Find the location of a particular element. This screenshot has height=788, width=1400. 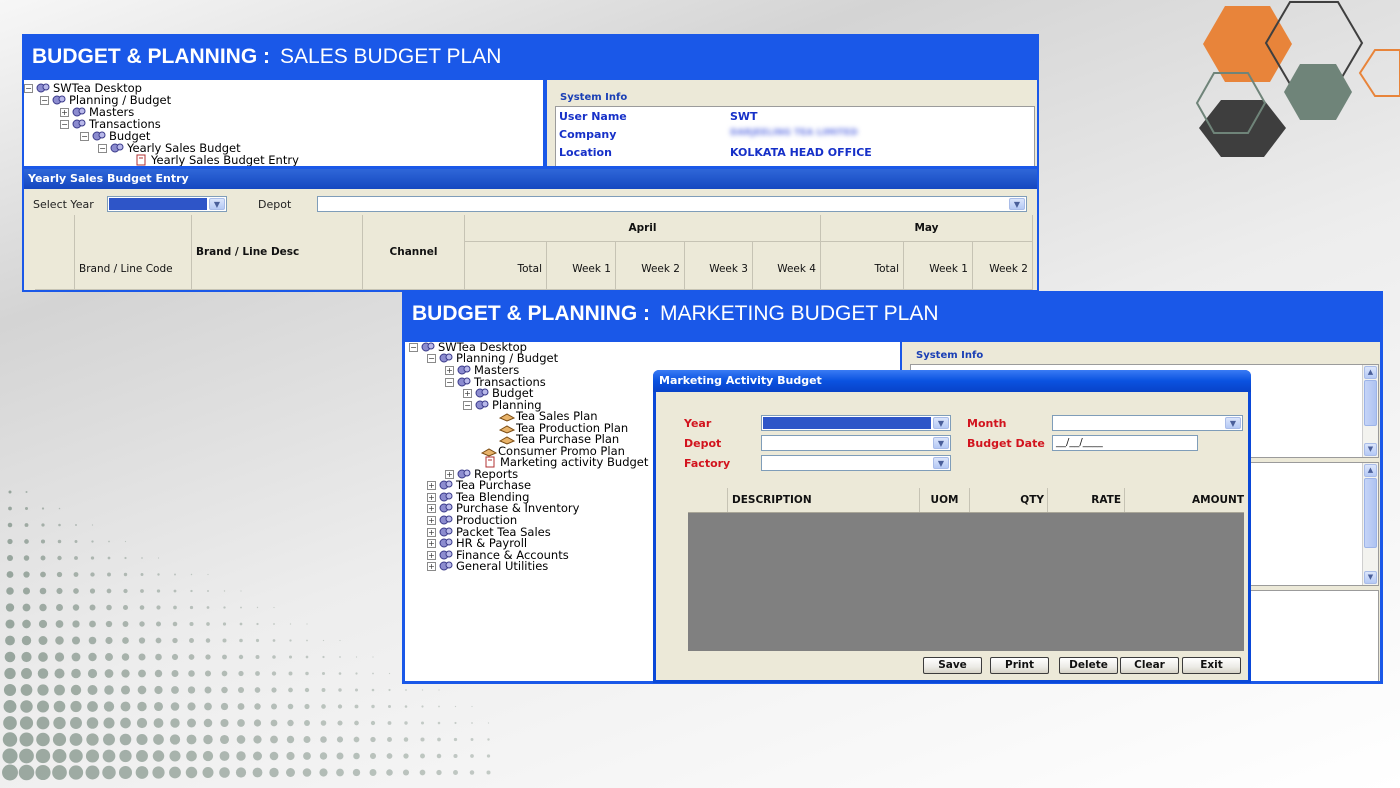

dialog-titlebar: Marketing Activity Budget is located at coordinates (952, 381).